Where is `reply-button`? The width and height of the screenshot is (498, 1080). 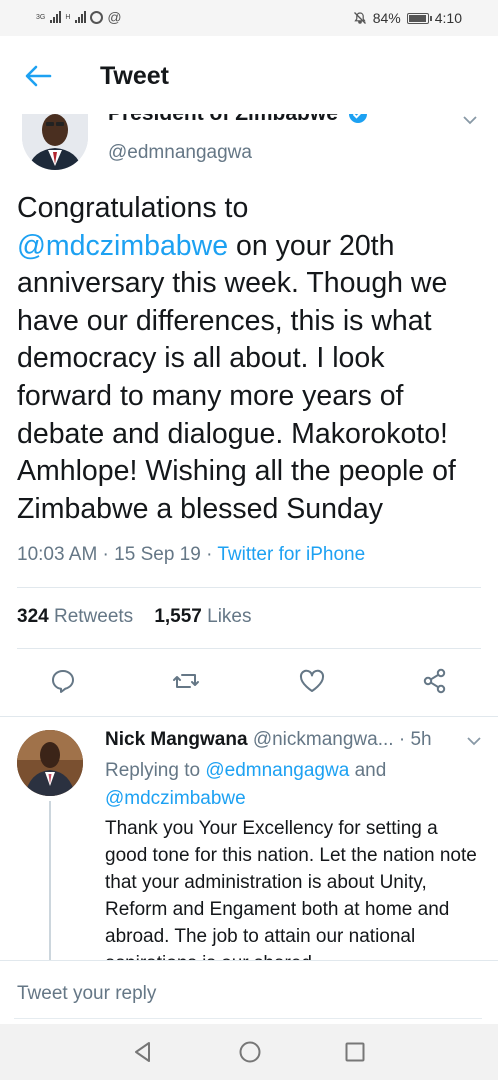
reply-button is located at coordinates (63, 681).